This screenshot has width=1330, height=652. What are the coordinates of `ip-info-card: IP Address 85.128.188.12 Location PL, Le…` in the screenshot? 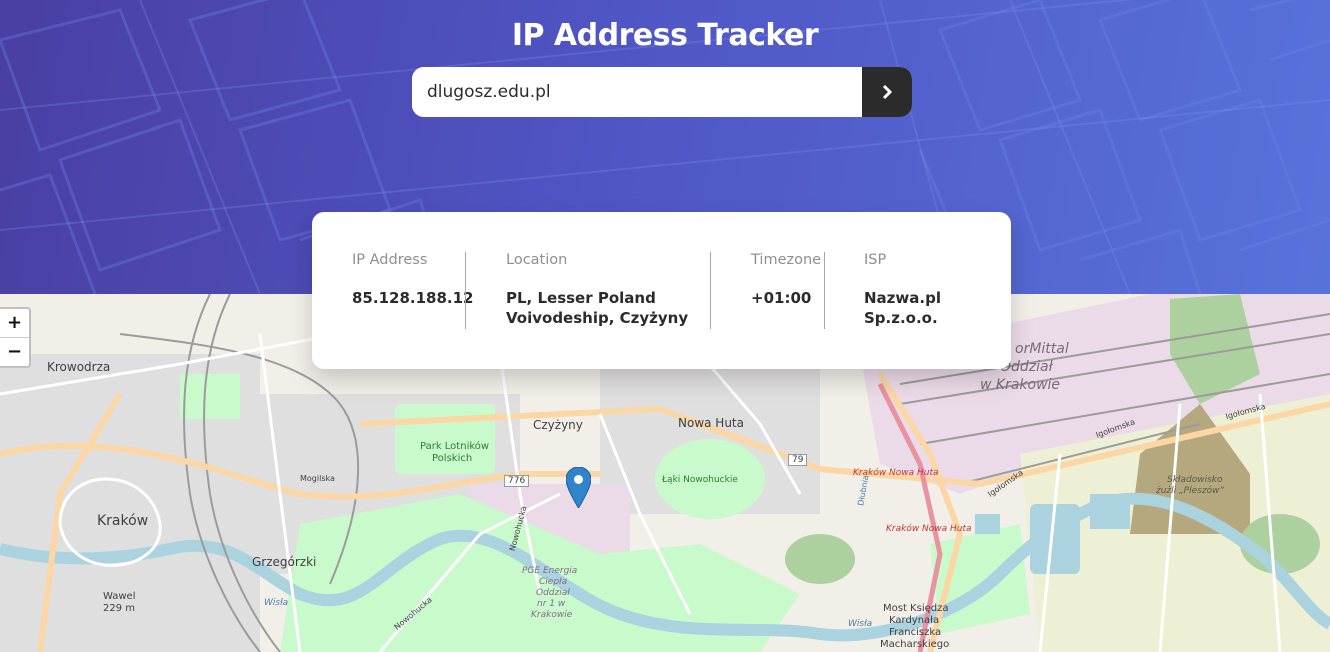 It's located at (661, 290).